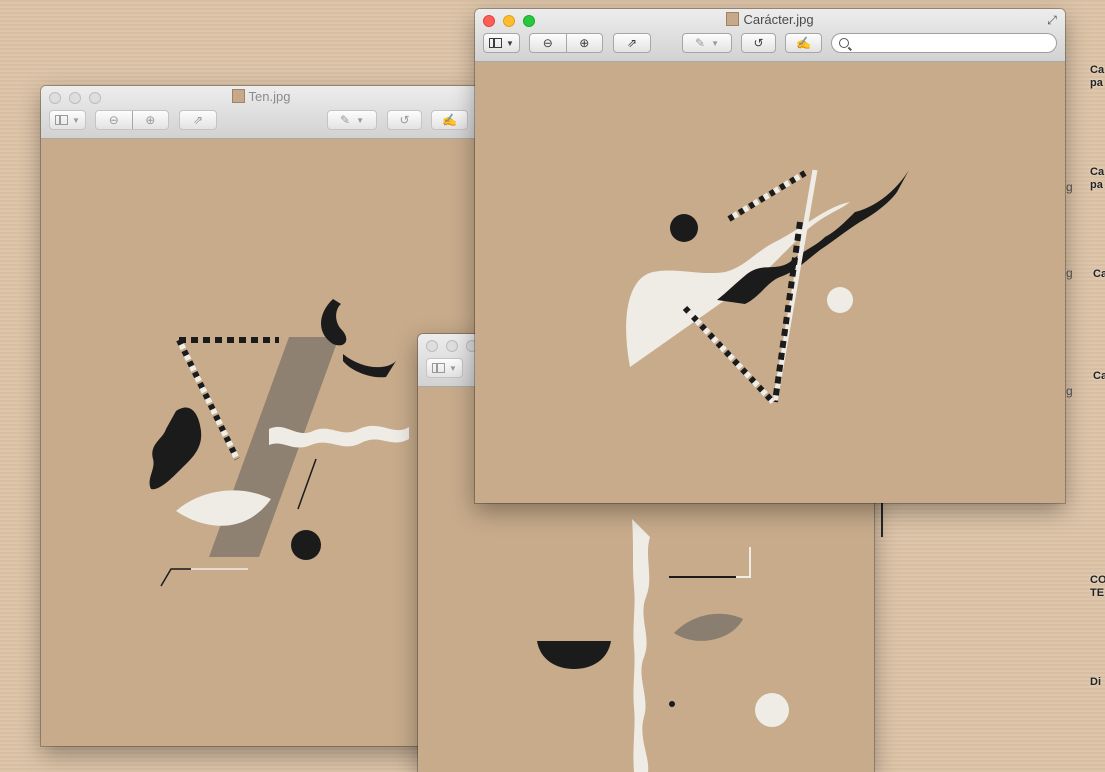 This screenshot has width=1105, height=772. I want to click on search-field, so click(944, 43).